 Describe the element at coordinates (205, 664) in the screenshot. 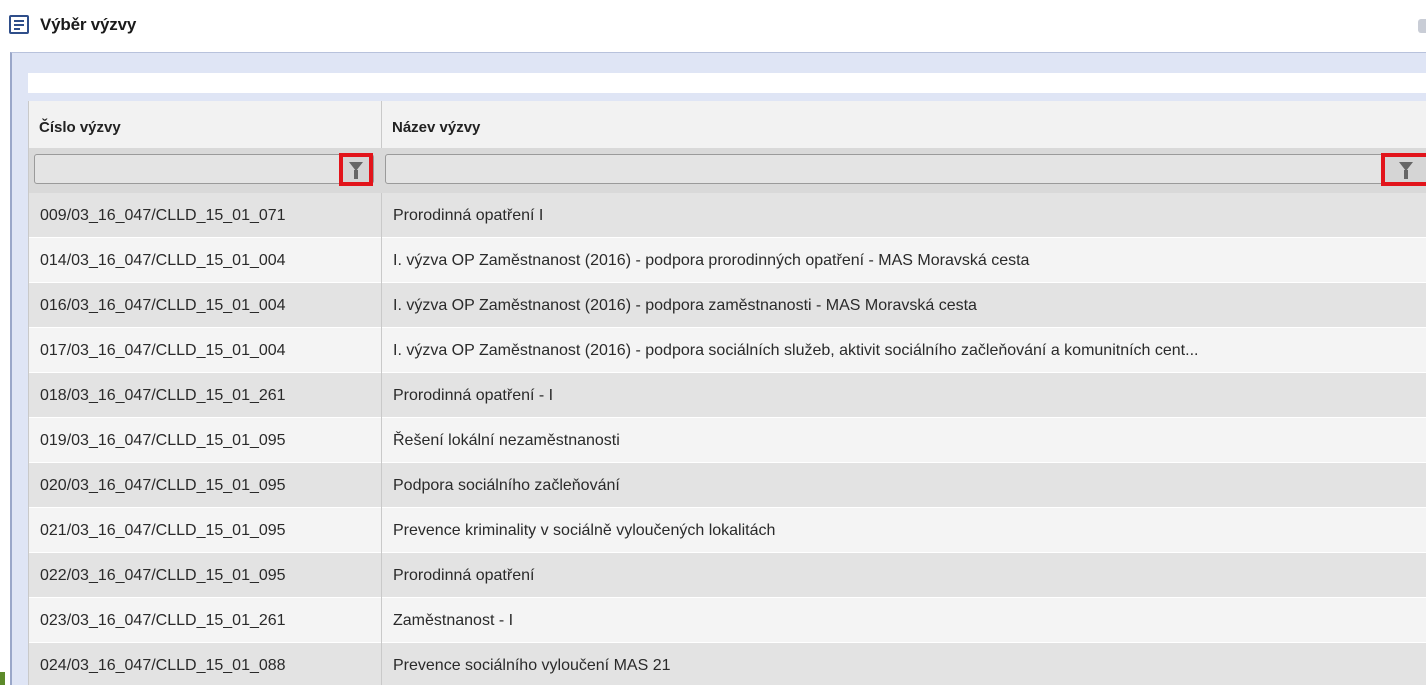

I see `cell-cislo: 024/03_16_047/CLLD_15_01_088` at that location.